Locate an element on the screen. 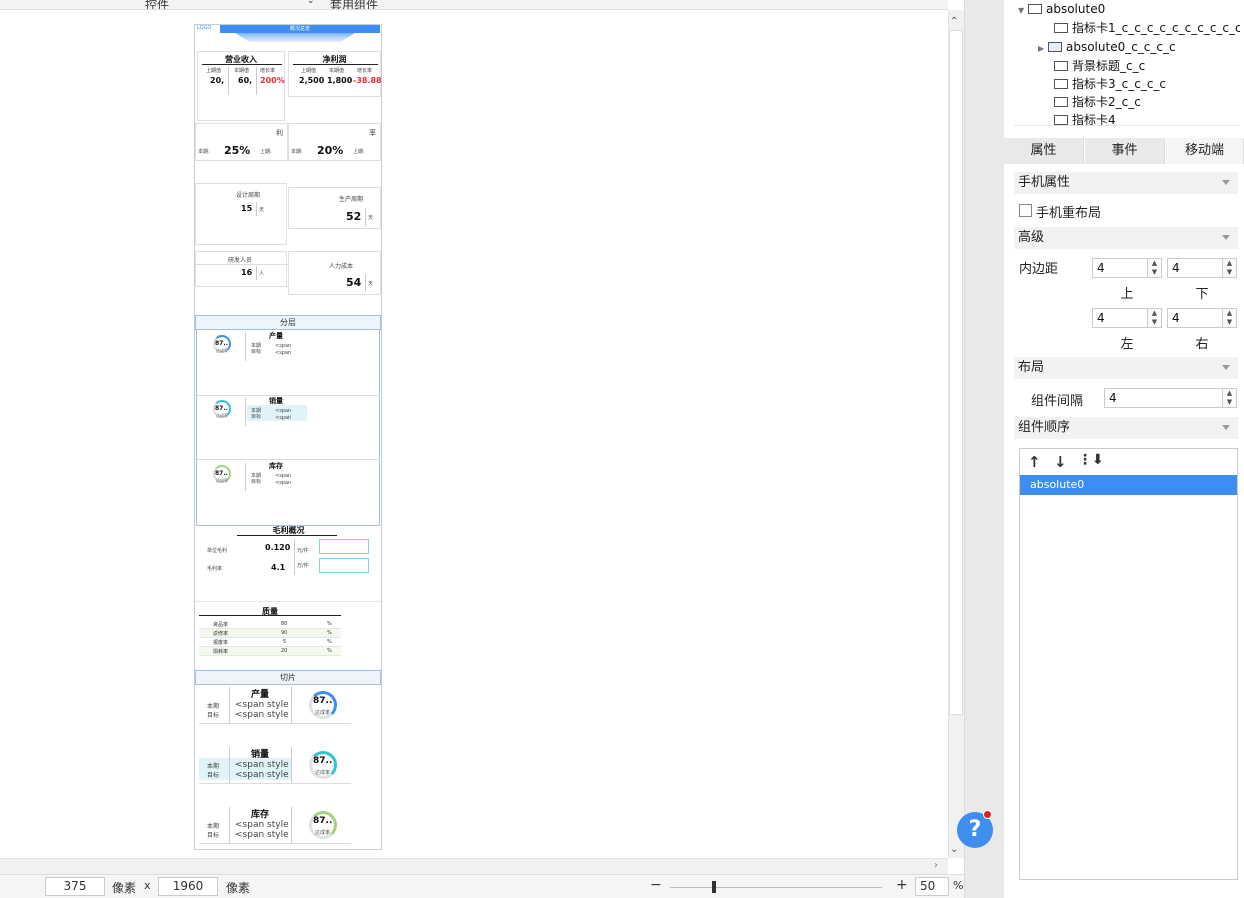 The width and height of the screenshot is (1244, 898). controls-tab: 控件 is located at coordinates (157, 4).